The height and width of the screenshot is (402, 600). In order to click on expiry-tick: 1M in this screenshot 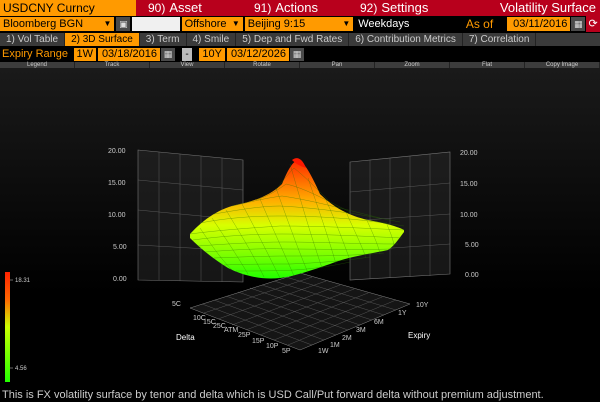, I will do `click(335, 345)`.